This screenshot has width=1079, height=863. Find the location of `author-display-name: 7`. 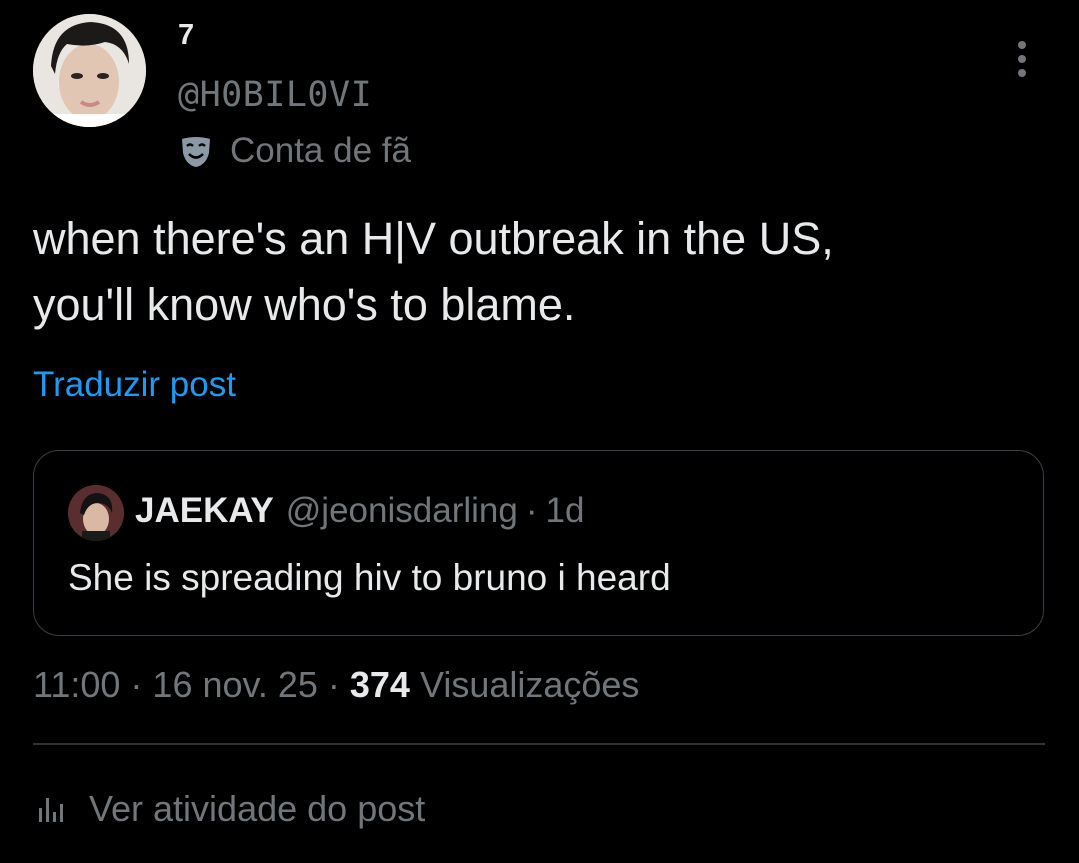

author-display-name: 7 is located at coordinates (186, 35).